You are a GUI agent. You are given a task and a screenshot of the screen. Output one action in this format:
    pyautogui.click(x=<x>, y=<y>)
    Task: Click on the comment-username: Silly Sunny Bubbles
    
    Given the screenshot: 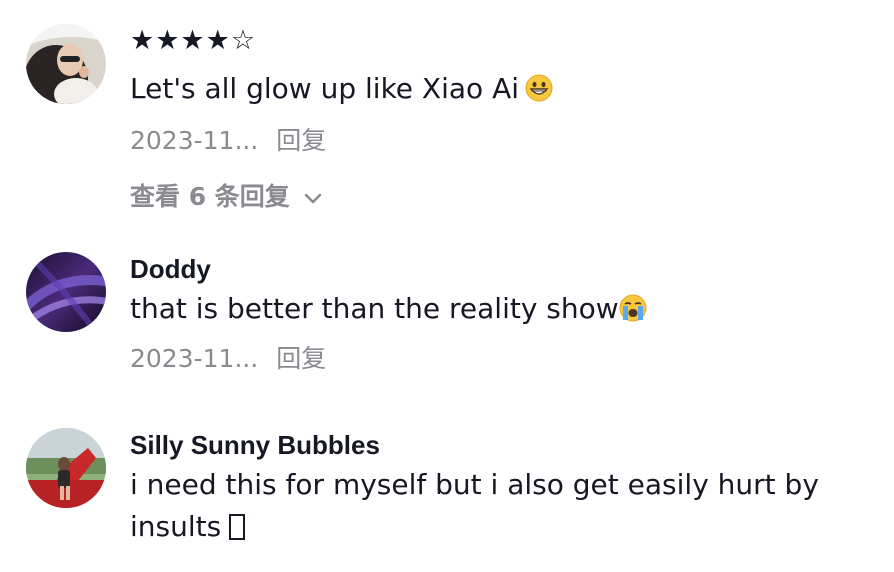 What is the action you would take?
    pyautogui.click(x=500, y=445)
    